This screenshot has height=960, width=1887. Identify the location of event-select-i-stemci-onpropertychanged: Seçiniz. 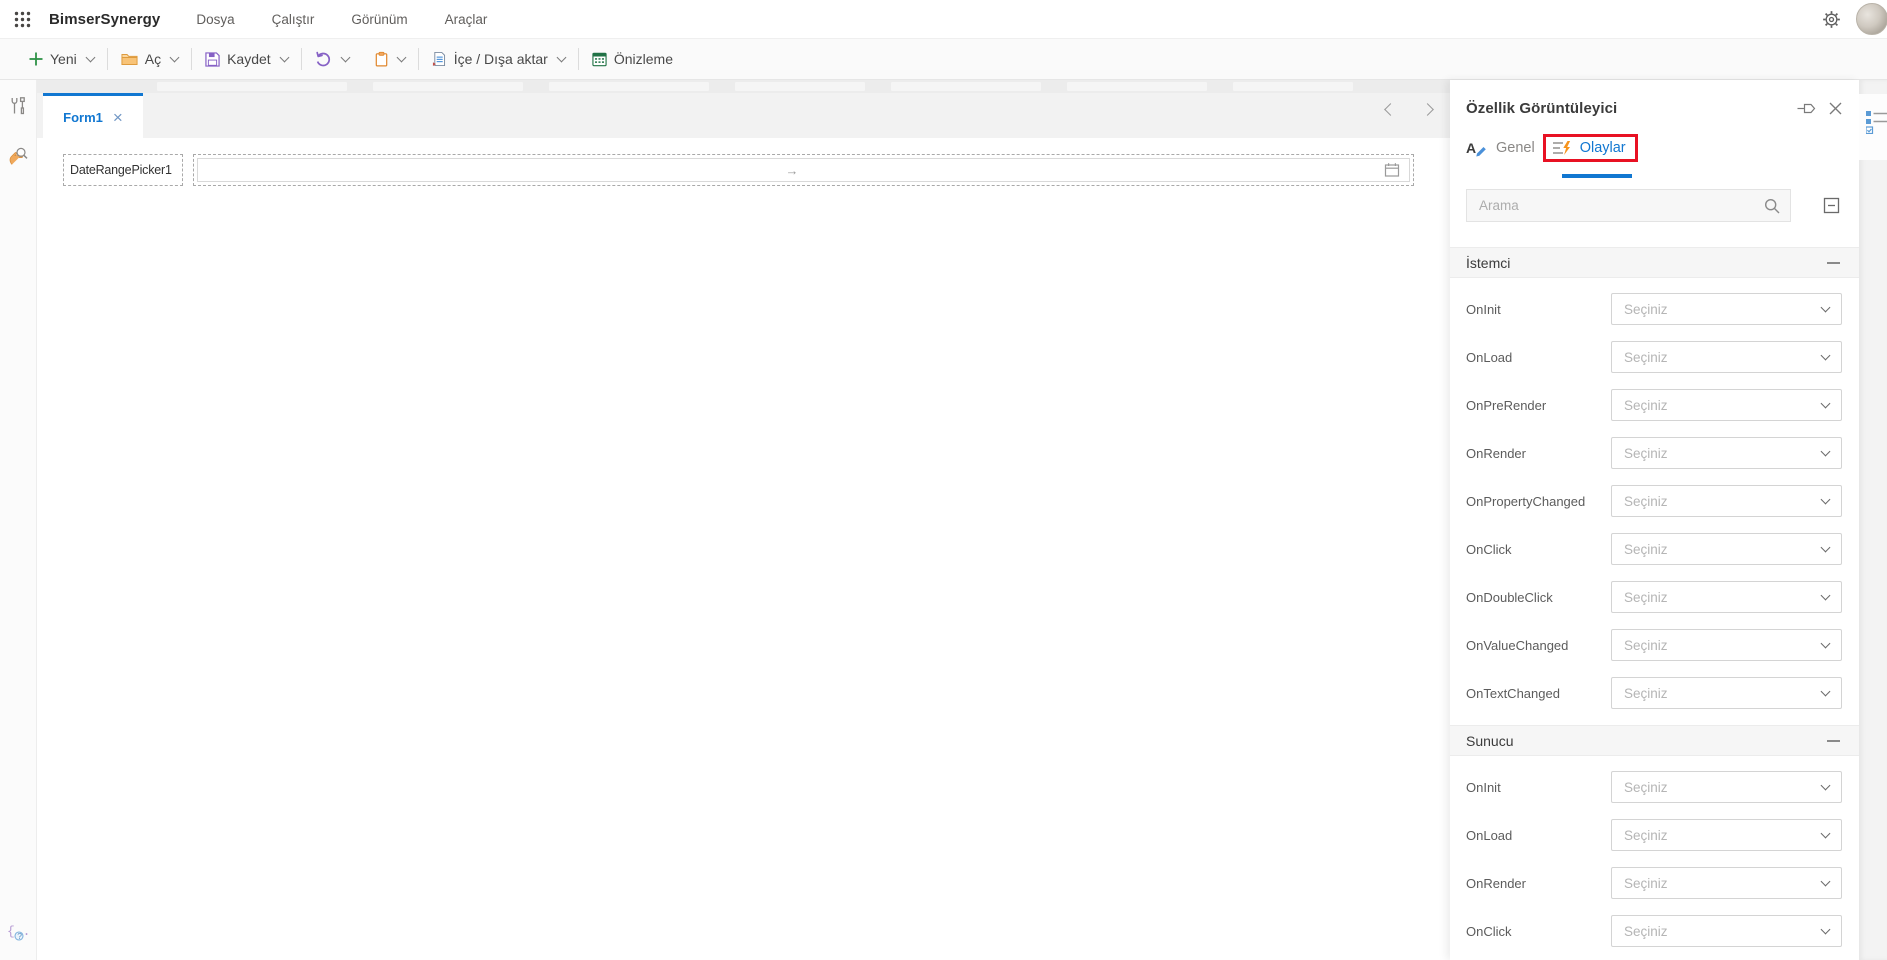
(1726, 501).